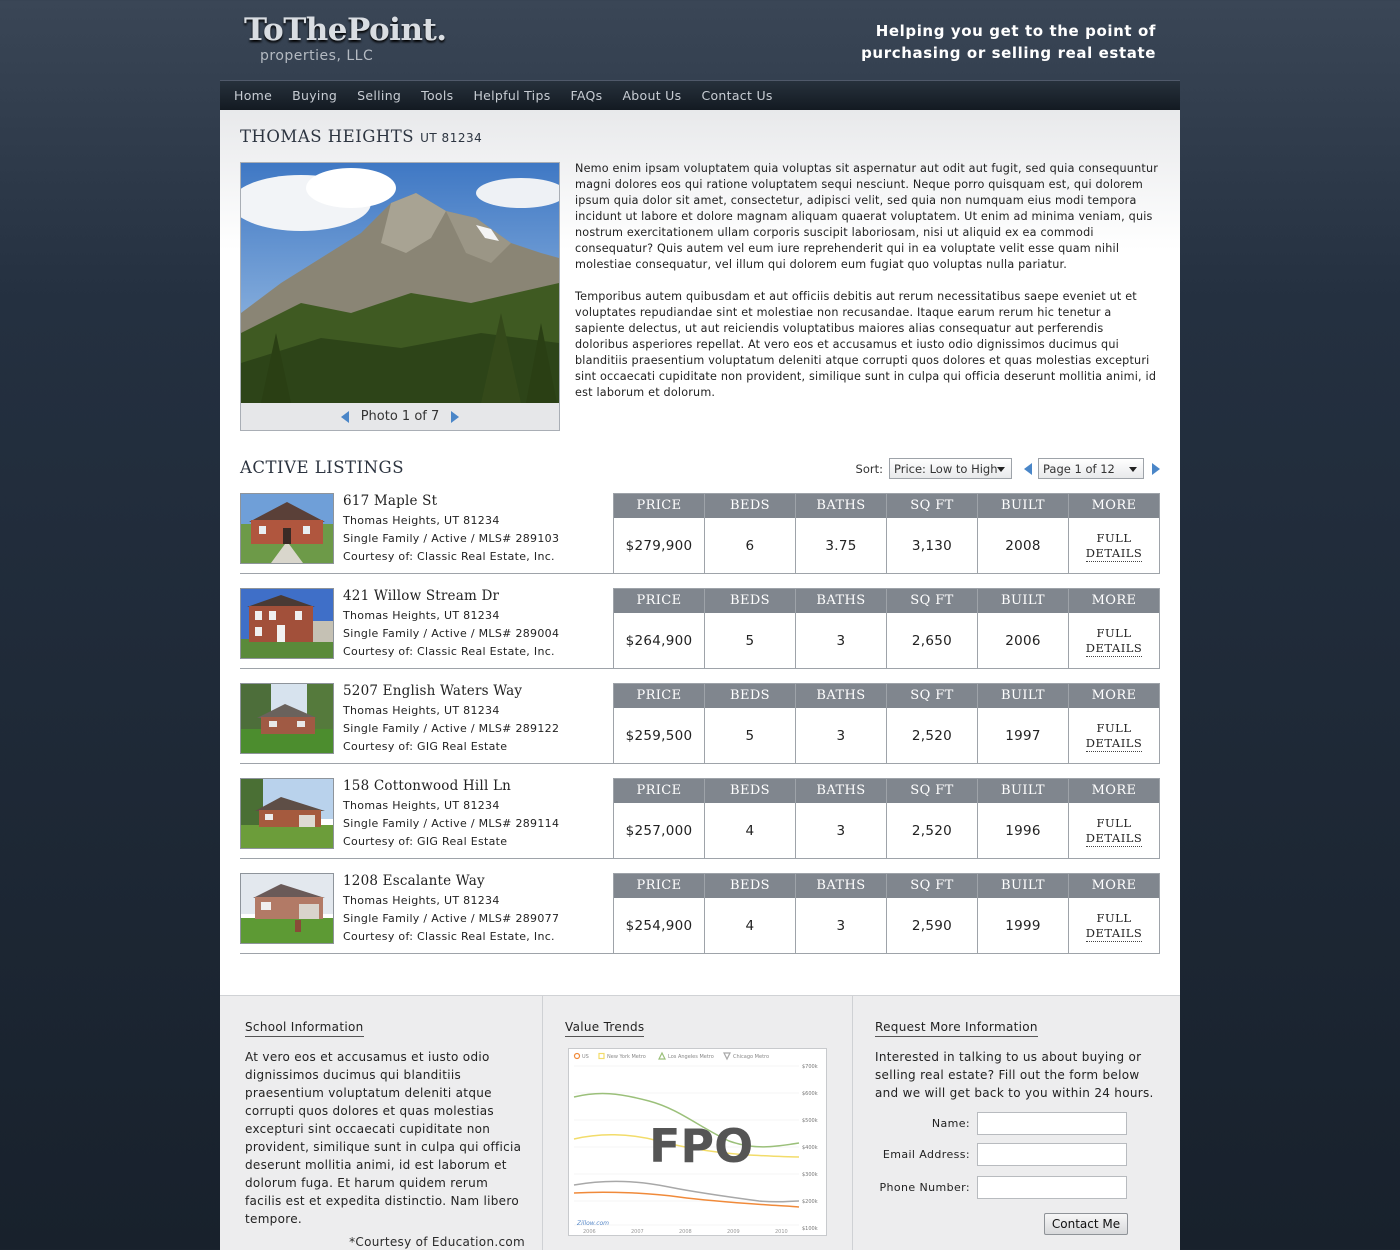 The height and width of the screenshot is (1250, 1400). I want to click on nav-selling: Selling, so click(379, 95).